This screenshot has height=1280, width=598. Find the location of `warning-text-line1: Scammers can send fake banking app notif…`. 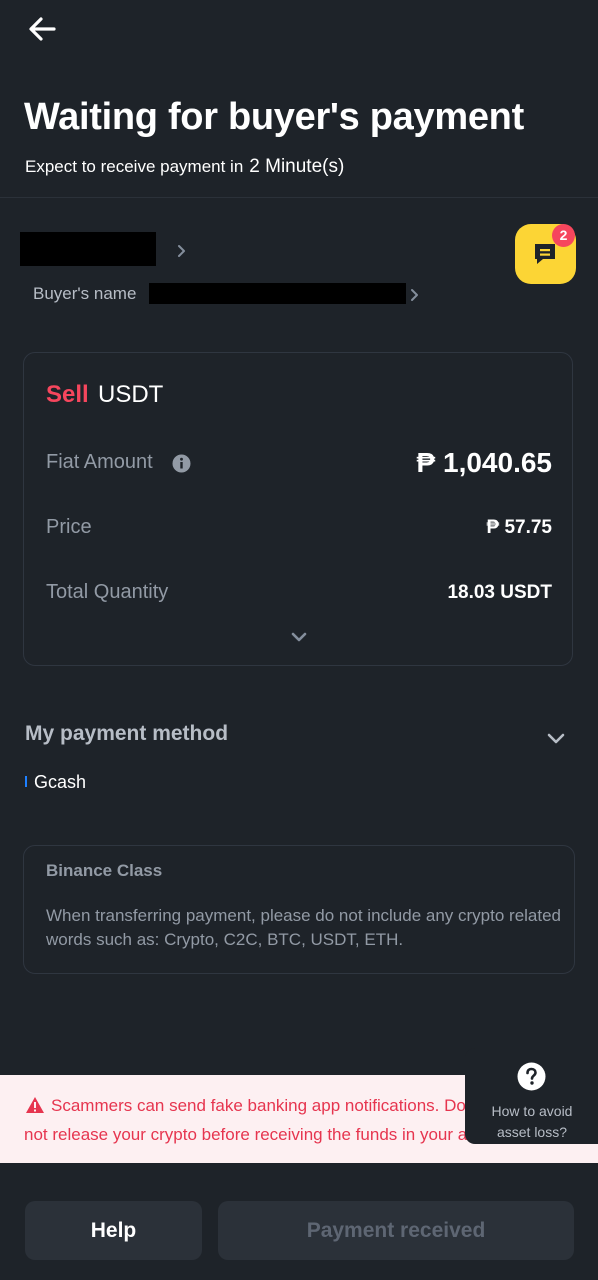

warning-text-line1: Scammers can send fake banking app notif… is located at coordinates (258, 1105).